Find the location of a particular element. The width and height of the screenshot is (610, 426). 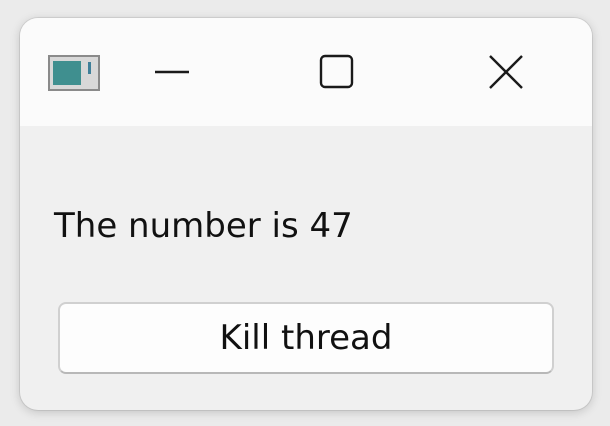

app-icon-mark is located at coordinates (89, 68).